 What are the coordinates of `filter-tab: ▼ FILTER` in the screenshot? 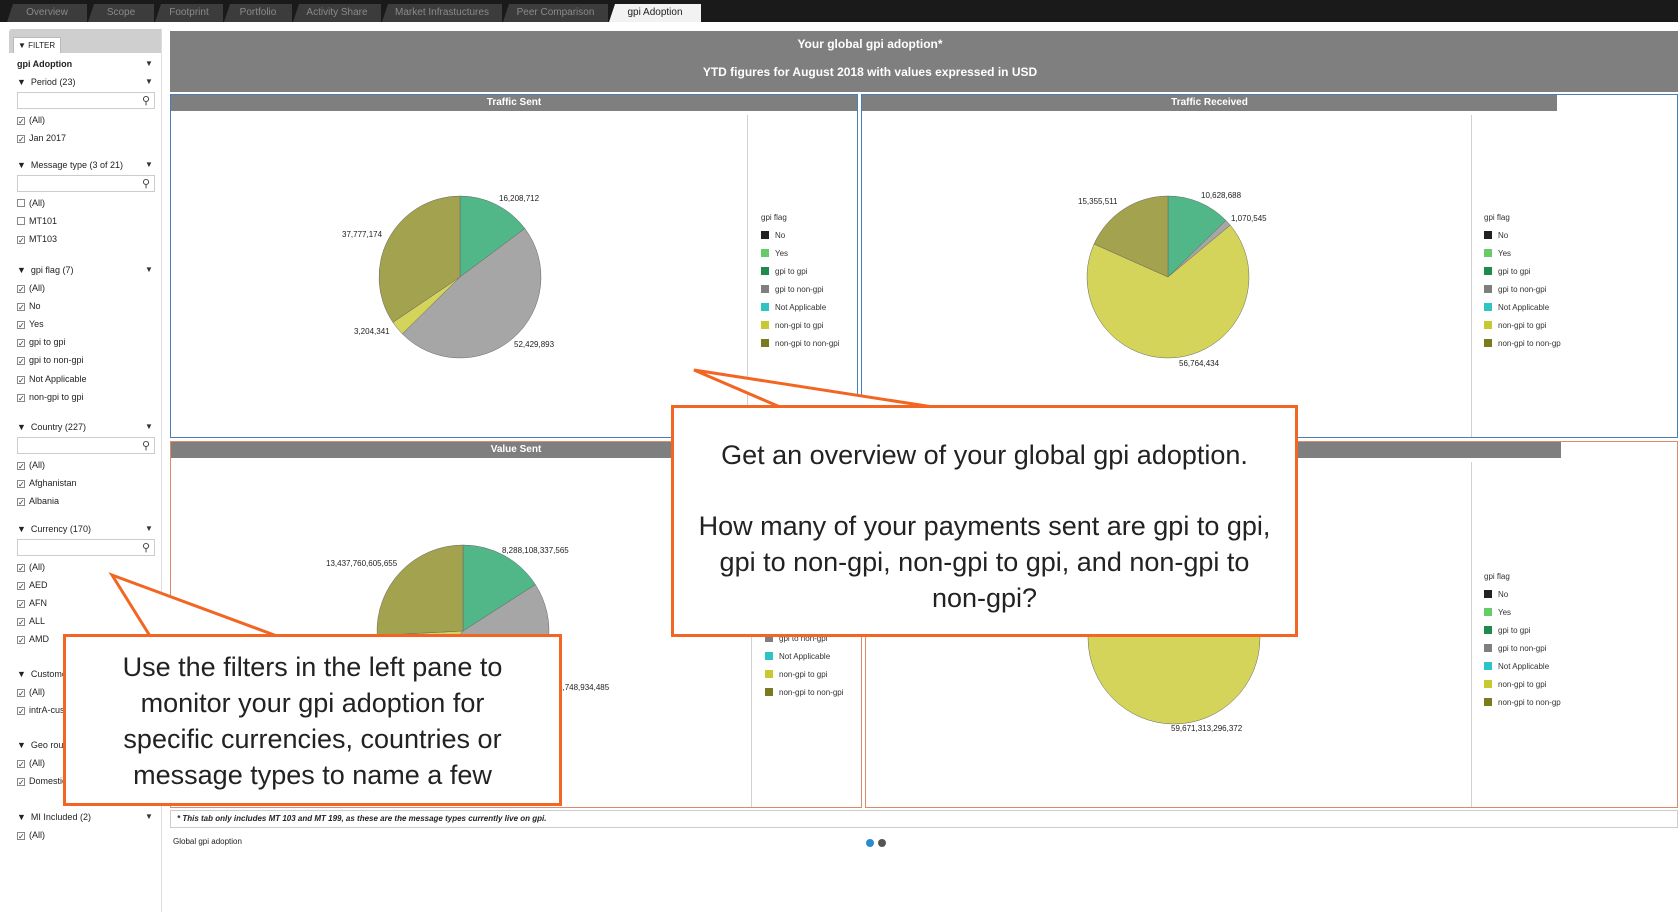 It's located at (37, 45).